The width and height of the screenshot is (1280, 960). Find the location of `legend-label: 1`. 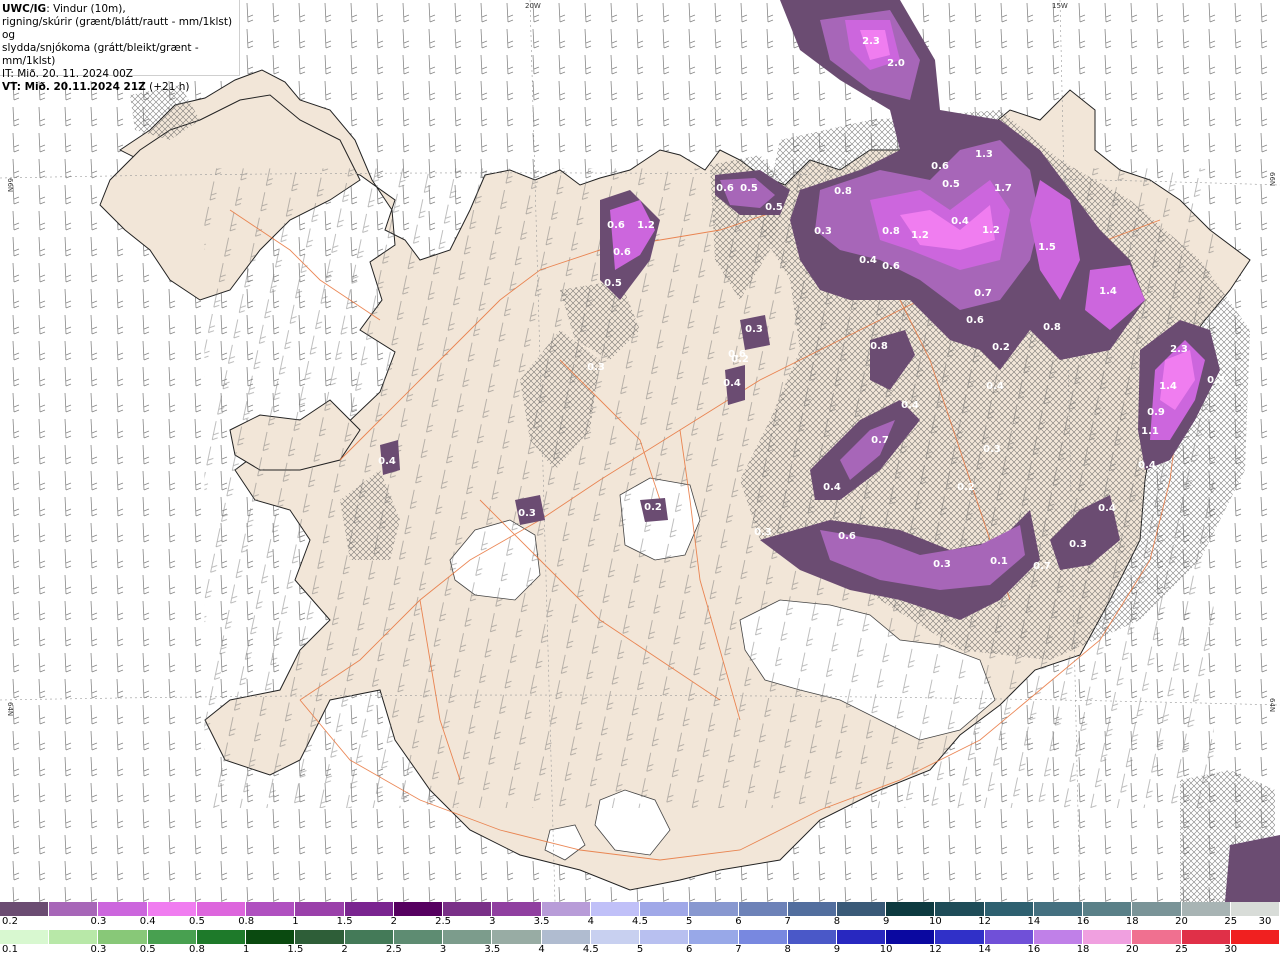

legend-label: 1 is located at coordinates (295, 921).